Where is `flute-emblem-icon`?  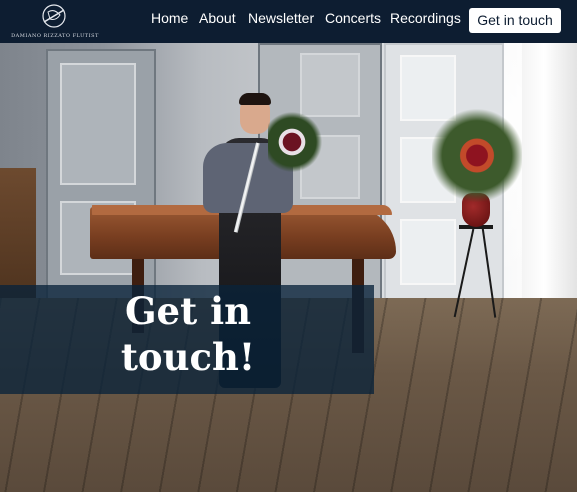
flute-emblem-icon is located at coordinates (54, 16).